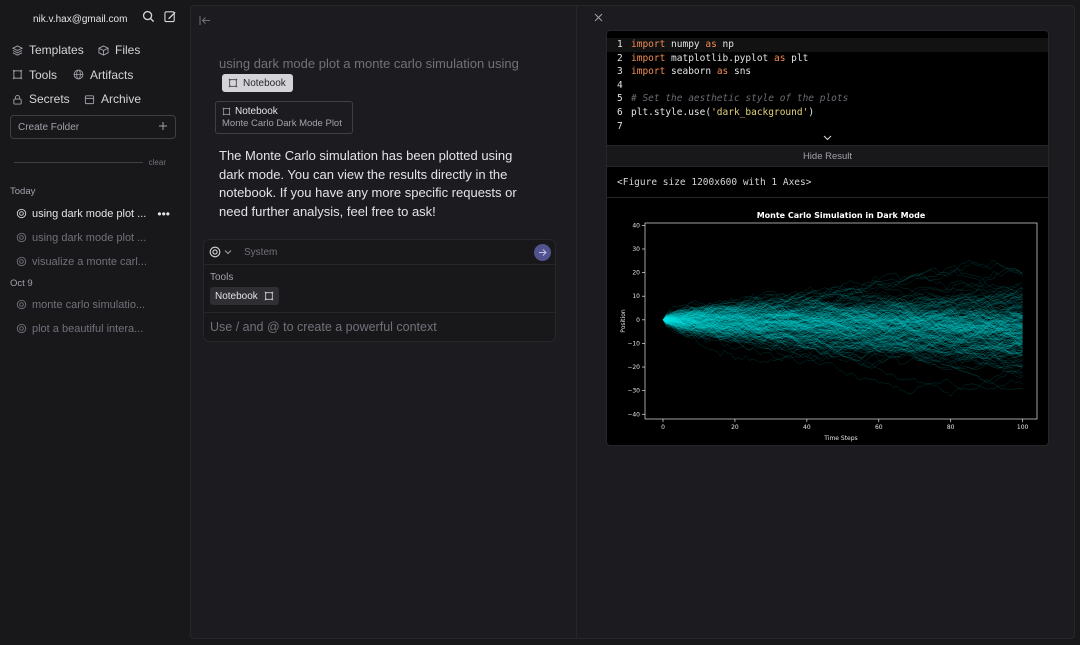 The image size is (1080, 645). I want to click on message-input: Use / and @ to create a powerful context, so click(323, 327).